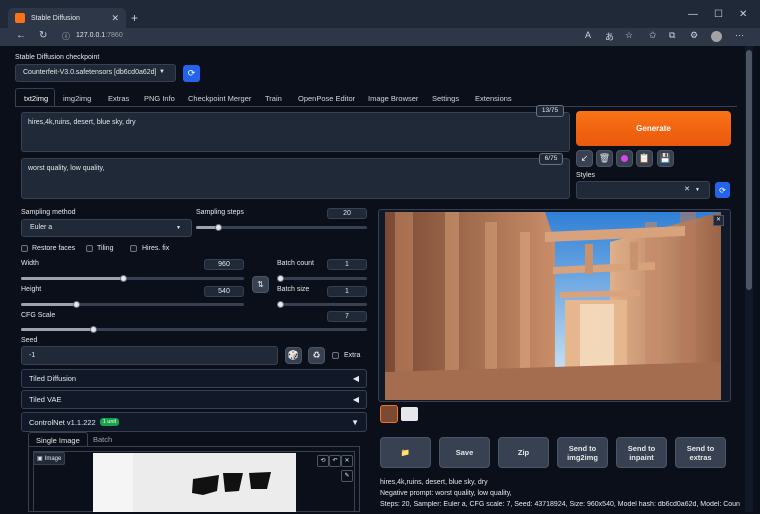  What do you see at coordinates (347, 213) in the screenshot?
I see `sampling-steps-input: 20` at bounding box center [347, 213].